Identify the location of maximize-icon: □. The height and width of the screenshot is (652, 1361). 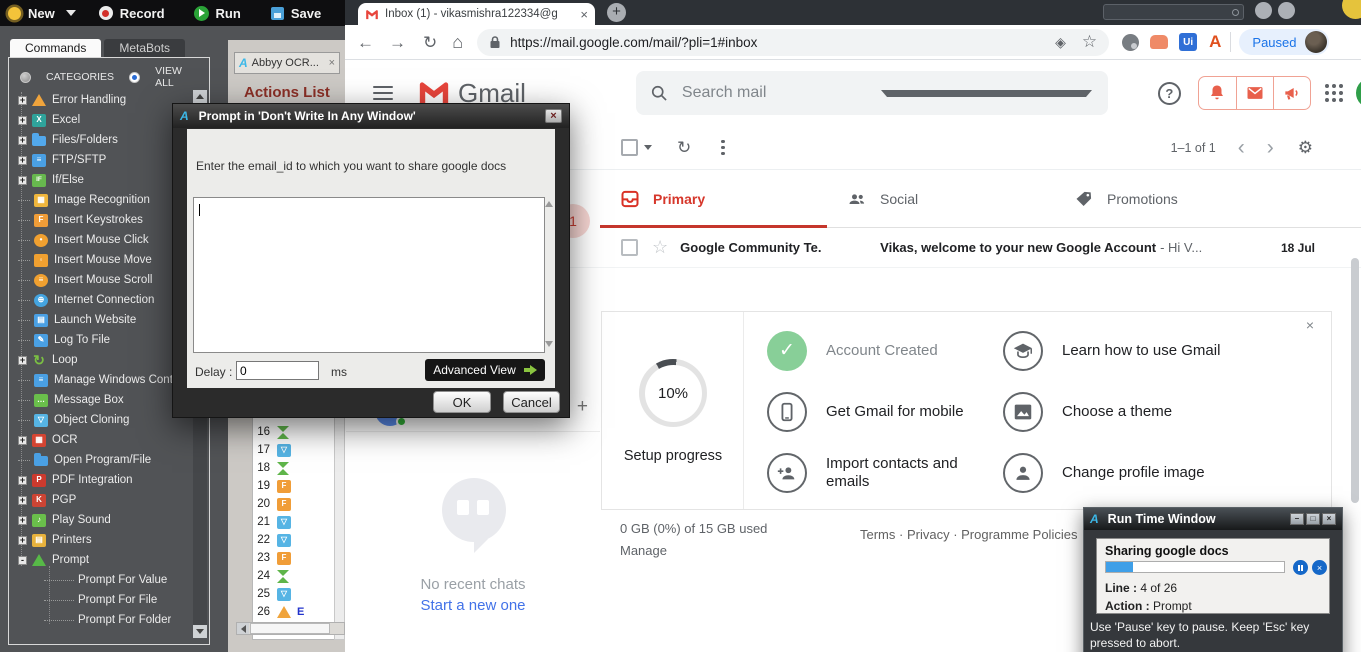
(1313, 519).